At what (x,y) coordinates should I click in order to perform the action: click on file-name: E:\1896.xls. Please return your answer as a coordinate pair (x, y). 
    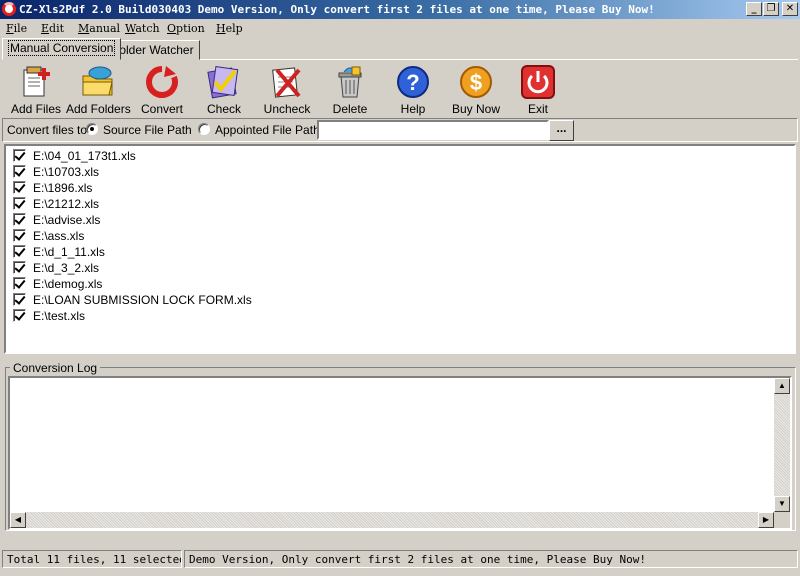
    Looking at the image, I should click on (63, 188).